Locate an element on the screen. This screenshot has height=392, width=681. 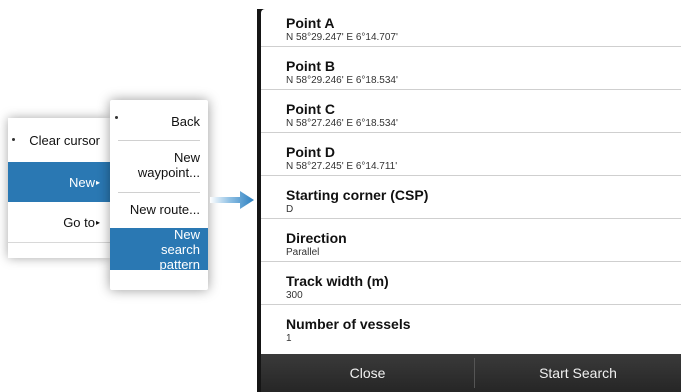
field-label: Track width (m) is located at coordinates (337, 281).